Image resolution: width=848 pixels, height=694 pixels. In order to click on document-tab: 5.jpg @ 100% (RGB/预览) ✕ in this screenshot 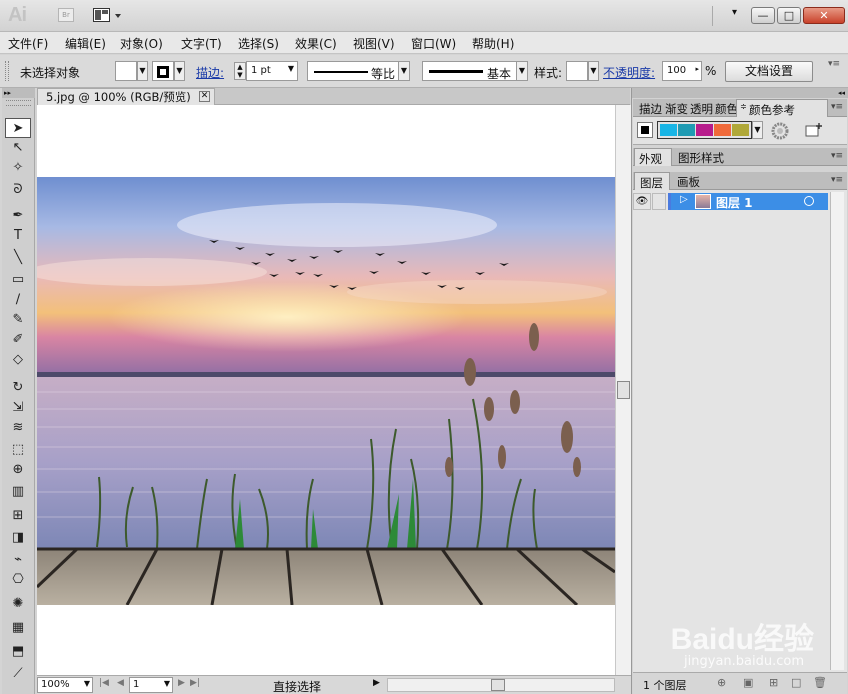, I will do `click(126, 96)`.